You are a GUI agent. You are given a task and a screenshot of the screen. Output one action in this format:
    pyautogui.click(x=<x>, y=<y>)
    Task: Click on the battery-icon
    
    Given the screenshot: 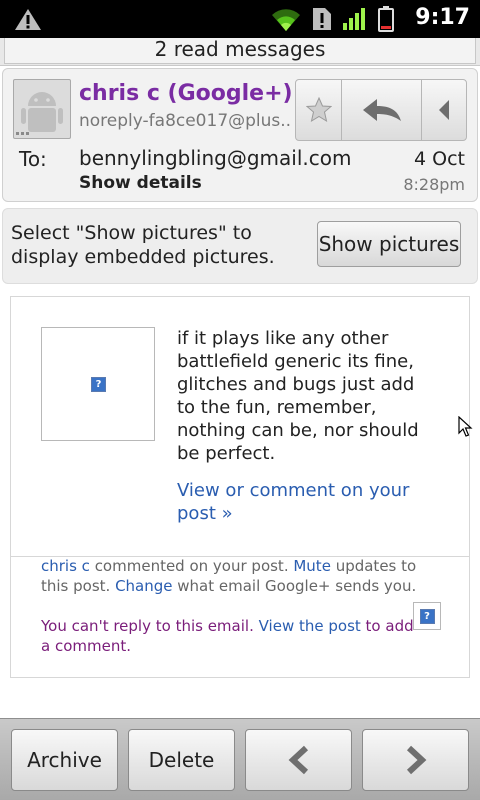 What is the action you would take?
    pyautogui.click(x=386, y=19)
    